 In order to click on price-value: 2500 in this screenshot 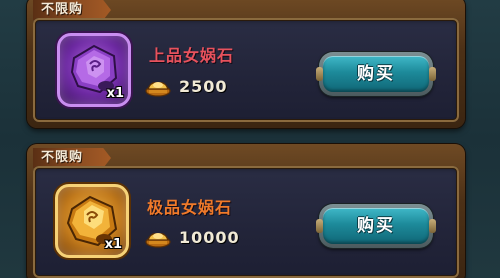, I will do `click(203, 86)`.